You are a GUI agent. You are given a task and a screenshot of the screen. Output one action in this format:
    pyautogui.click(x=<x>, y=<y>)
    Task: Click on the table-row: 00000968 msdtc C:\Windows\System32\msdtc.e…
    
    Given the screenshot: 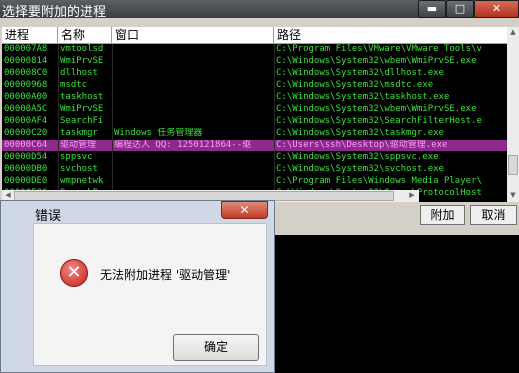 What is the action you would take?
    pyautogui.click(x=254, y=85)
    